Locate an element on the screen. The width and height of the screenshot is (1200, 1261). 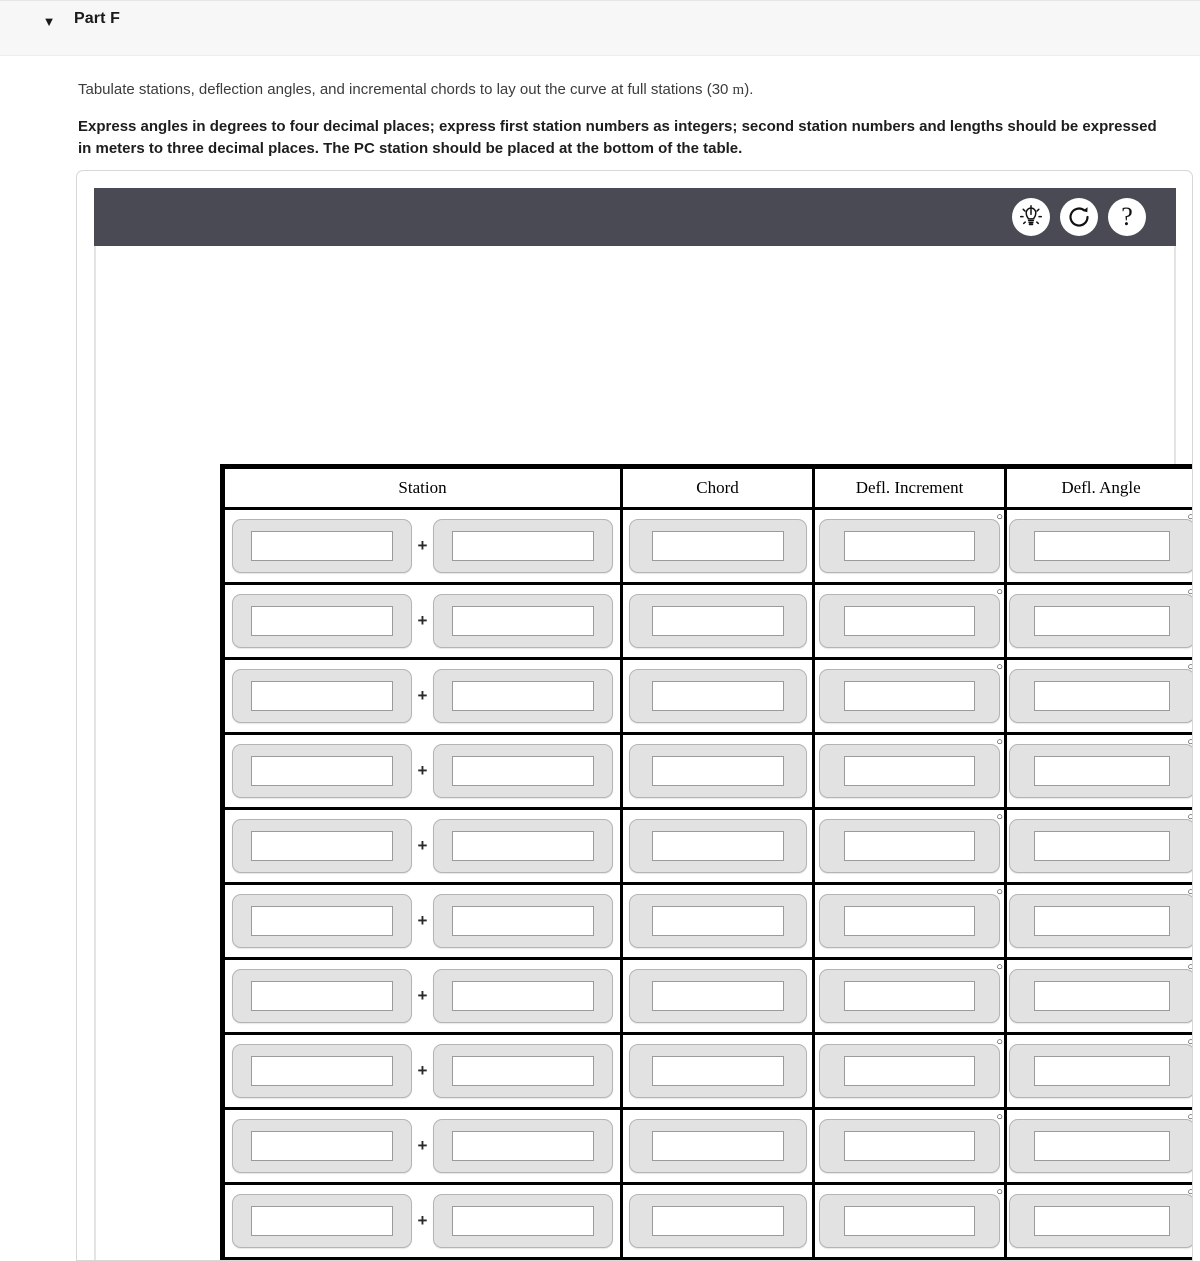
triangle-down-icon: ▼ is located at coordinates (49, 22).